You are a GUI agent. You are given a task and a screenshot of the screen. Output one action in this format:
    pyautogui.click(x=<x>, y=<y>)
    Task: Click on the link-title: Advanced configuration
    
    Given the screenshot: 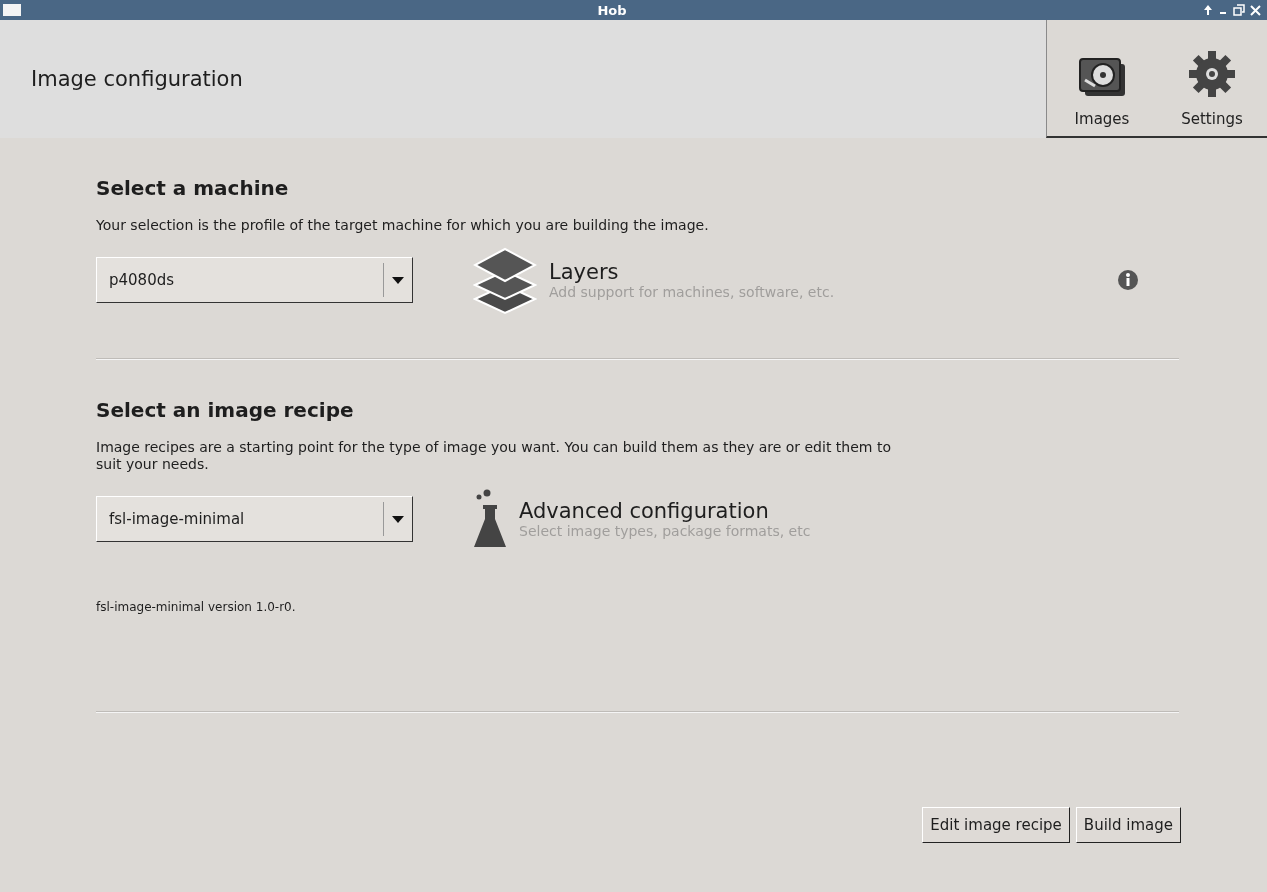 What is the action you would take?
    pyautogui.click(x=665, y=511)
    